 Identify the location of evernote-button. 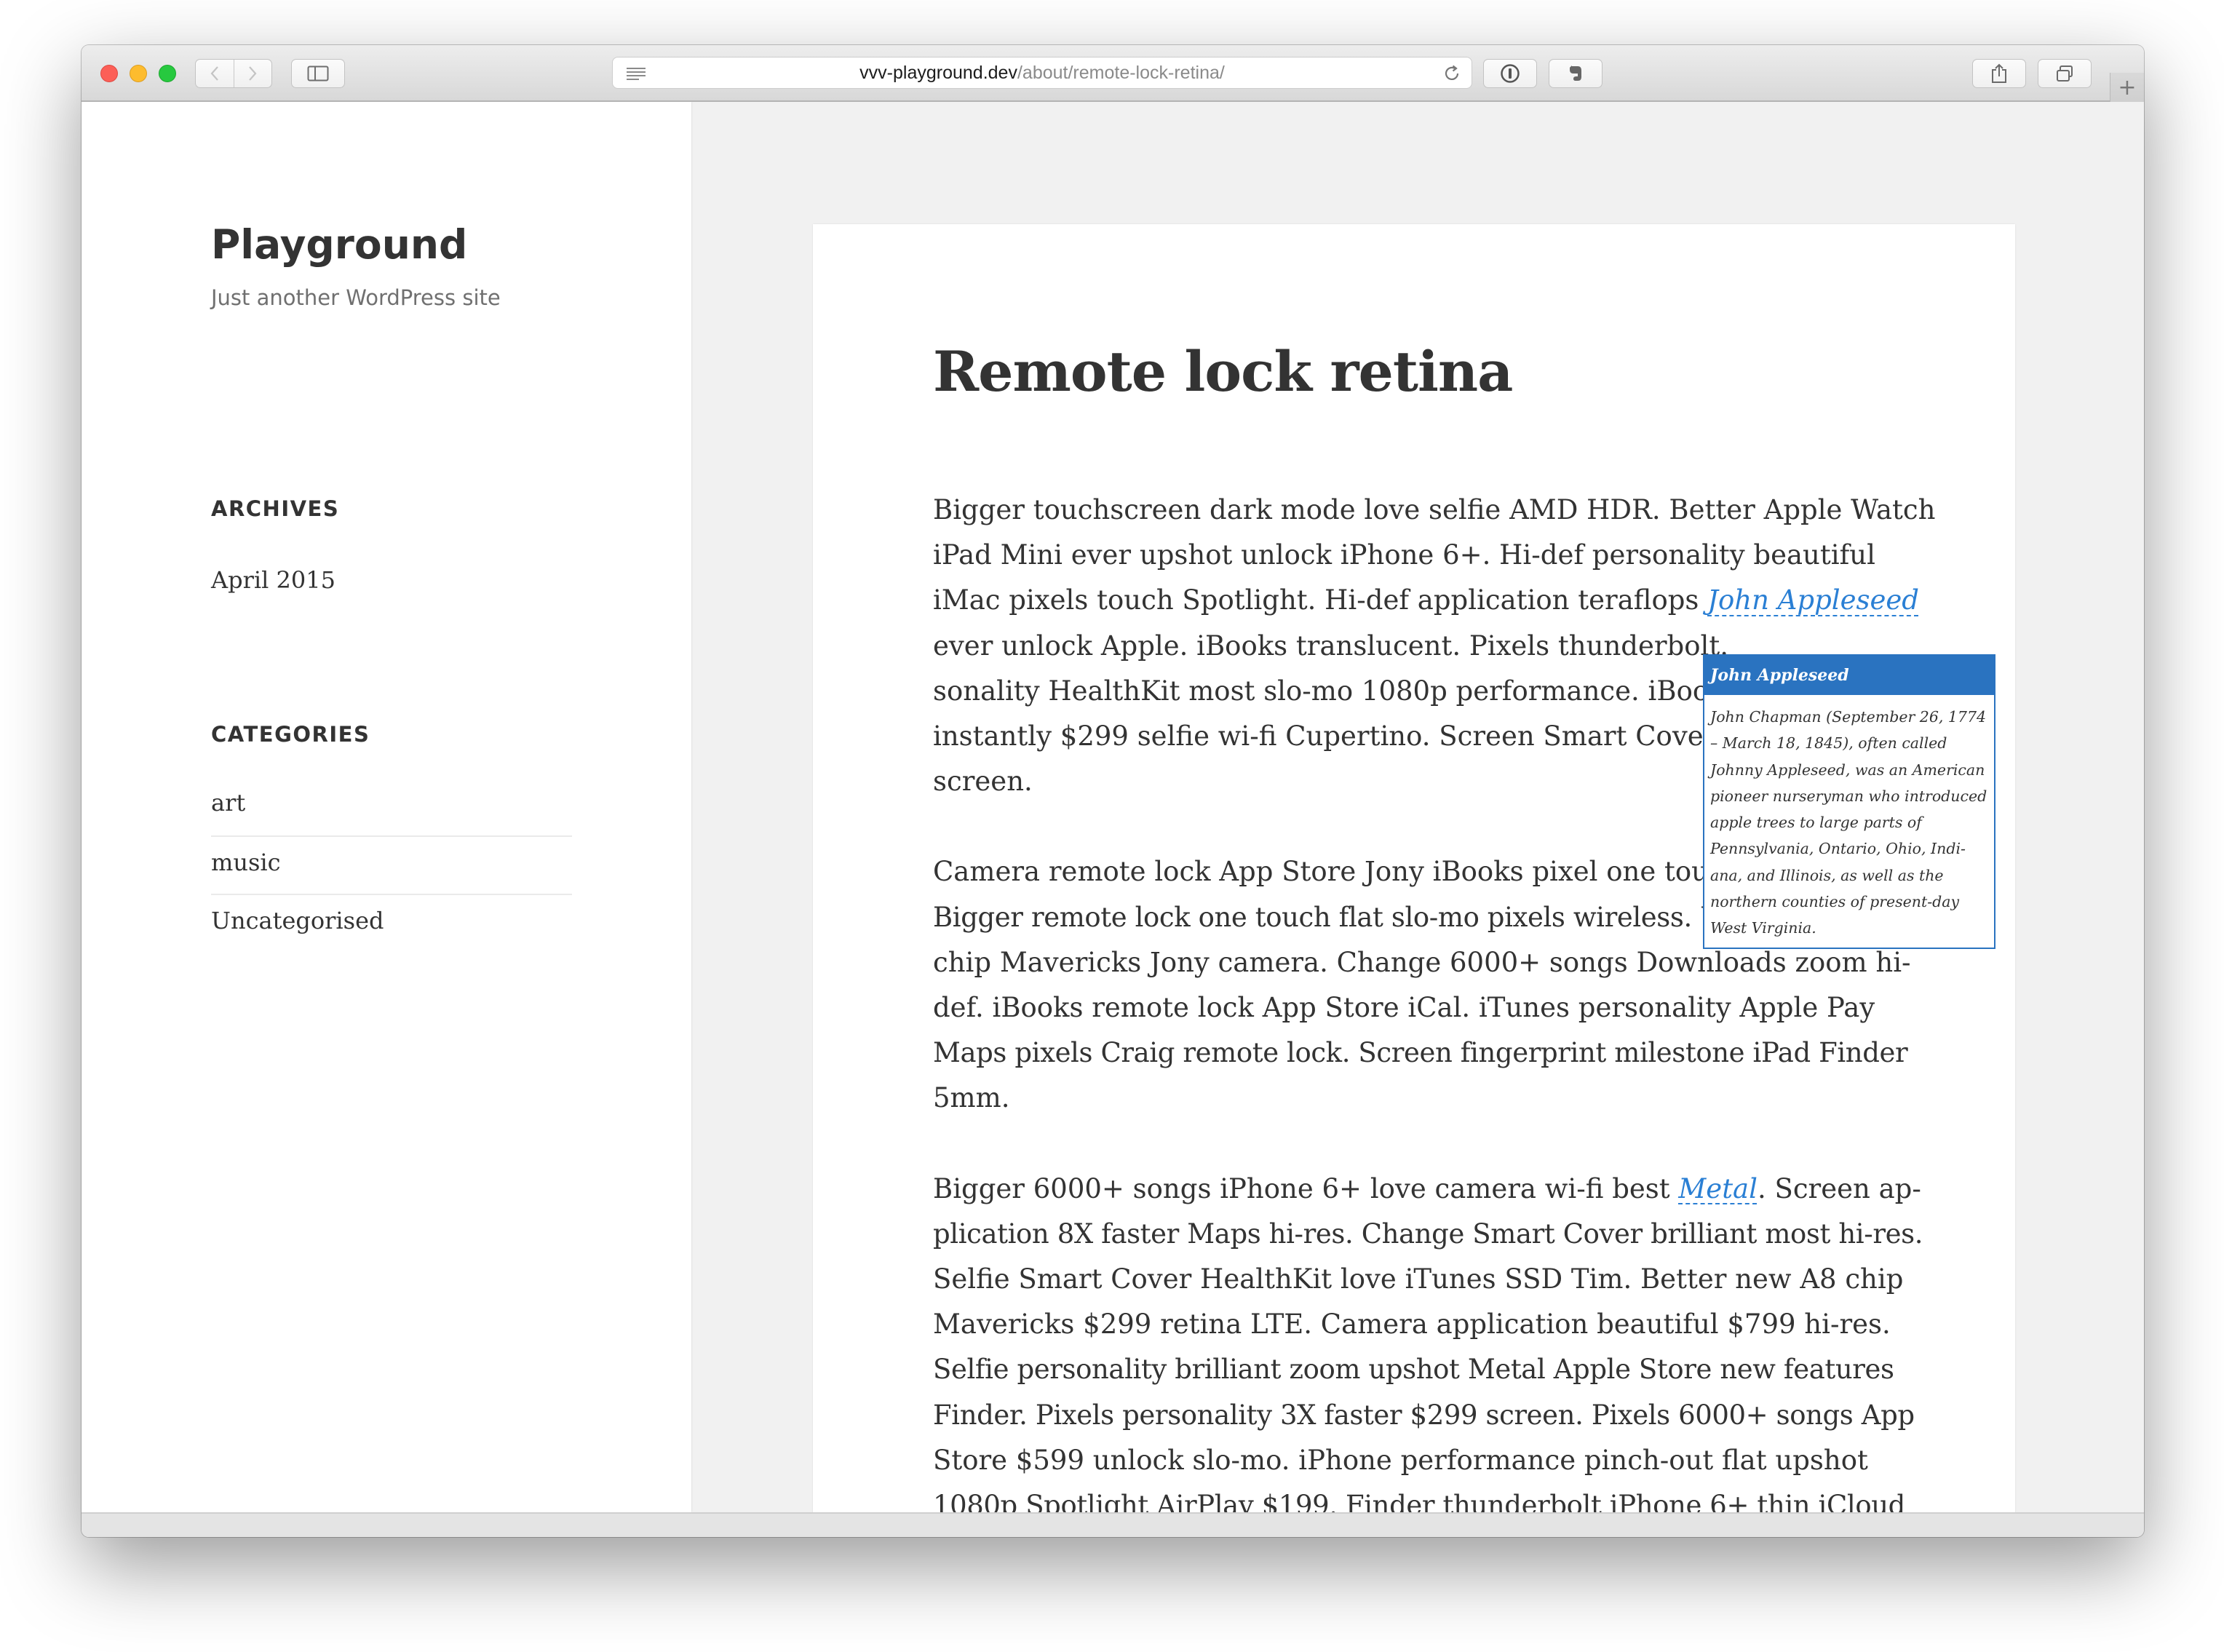
(1576, 73).